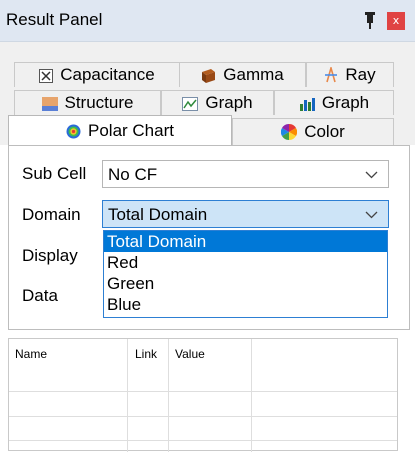 The height and width of the screenshot is (452, 415). I want to click on tab-label: Gamma, so click(253, 74).